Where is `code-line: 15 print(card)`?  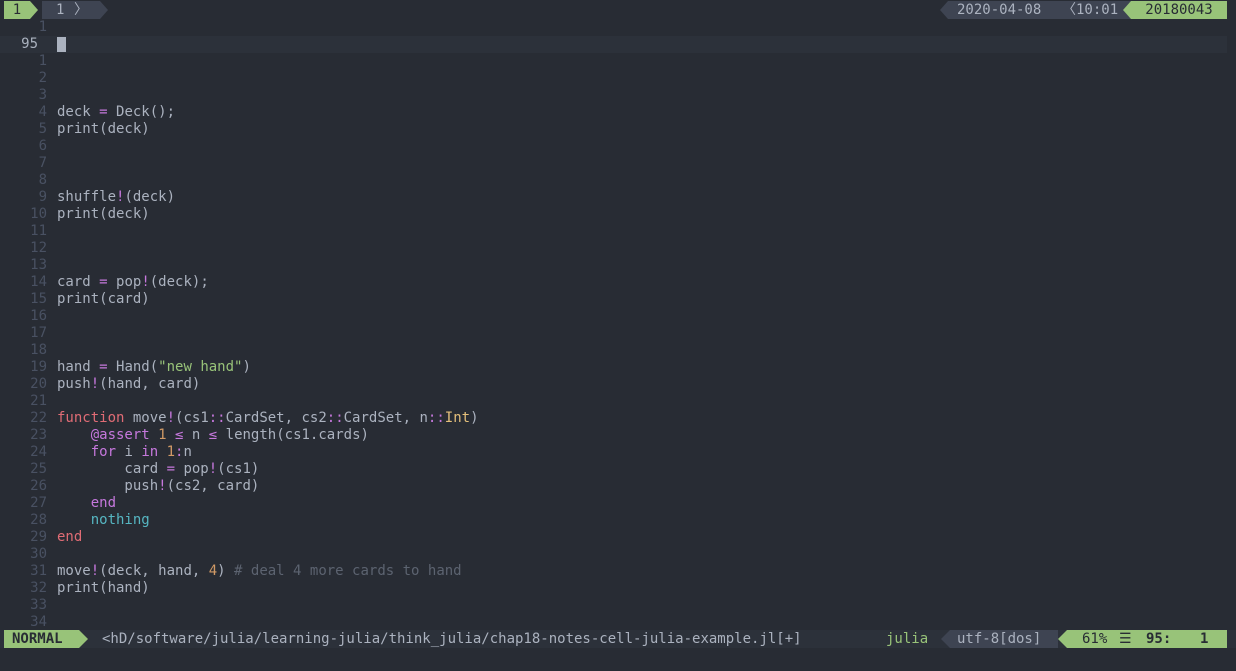 code-line: 15 print(card) is located at coordinates (613, 299).